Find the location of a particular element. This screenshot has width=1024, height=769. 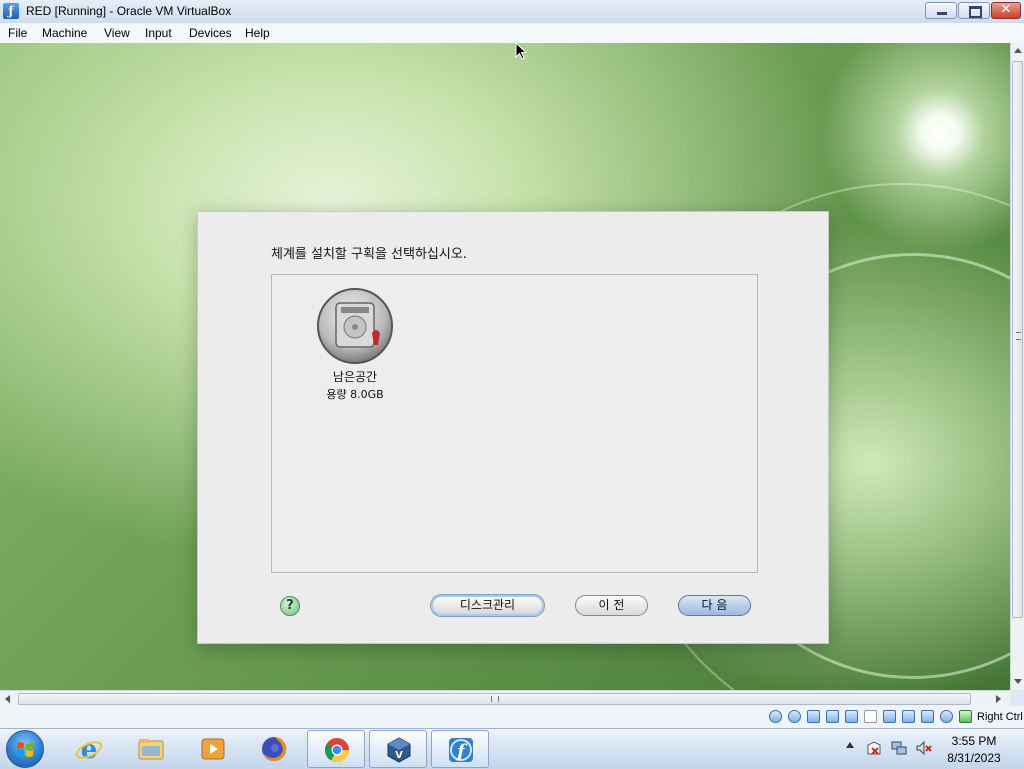

scroll-up-arrow-icon is located at coordinates (1018, 50).